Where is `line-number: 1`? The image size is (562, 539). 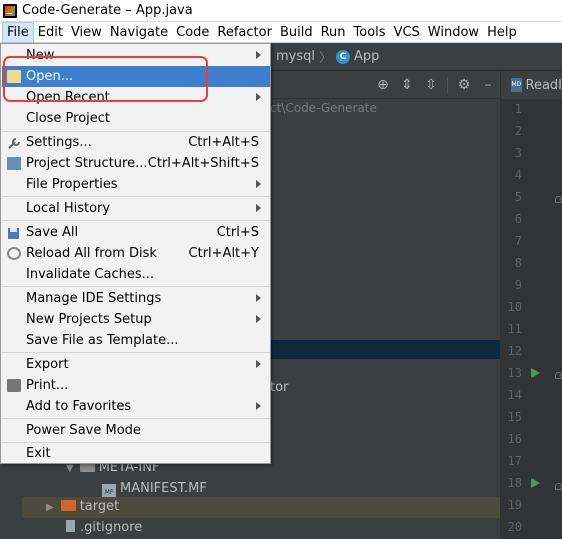 line-number: 1 is located at coordinates (518, 109).